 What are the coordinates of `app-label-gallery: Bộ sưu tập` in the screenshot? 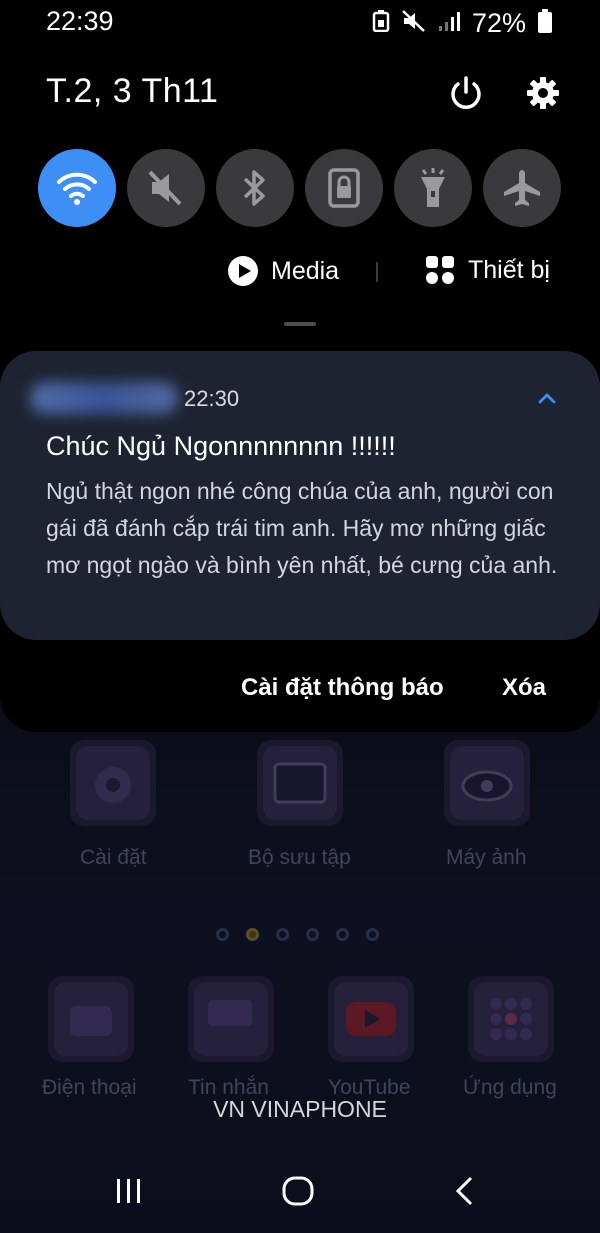 It's located at (299, 857).